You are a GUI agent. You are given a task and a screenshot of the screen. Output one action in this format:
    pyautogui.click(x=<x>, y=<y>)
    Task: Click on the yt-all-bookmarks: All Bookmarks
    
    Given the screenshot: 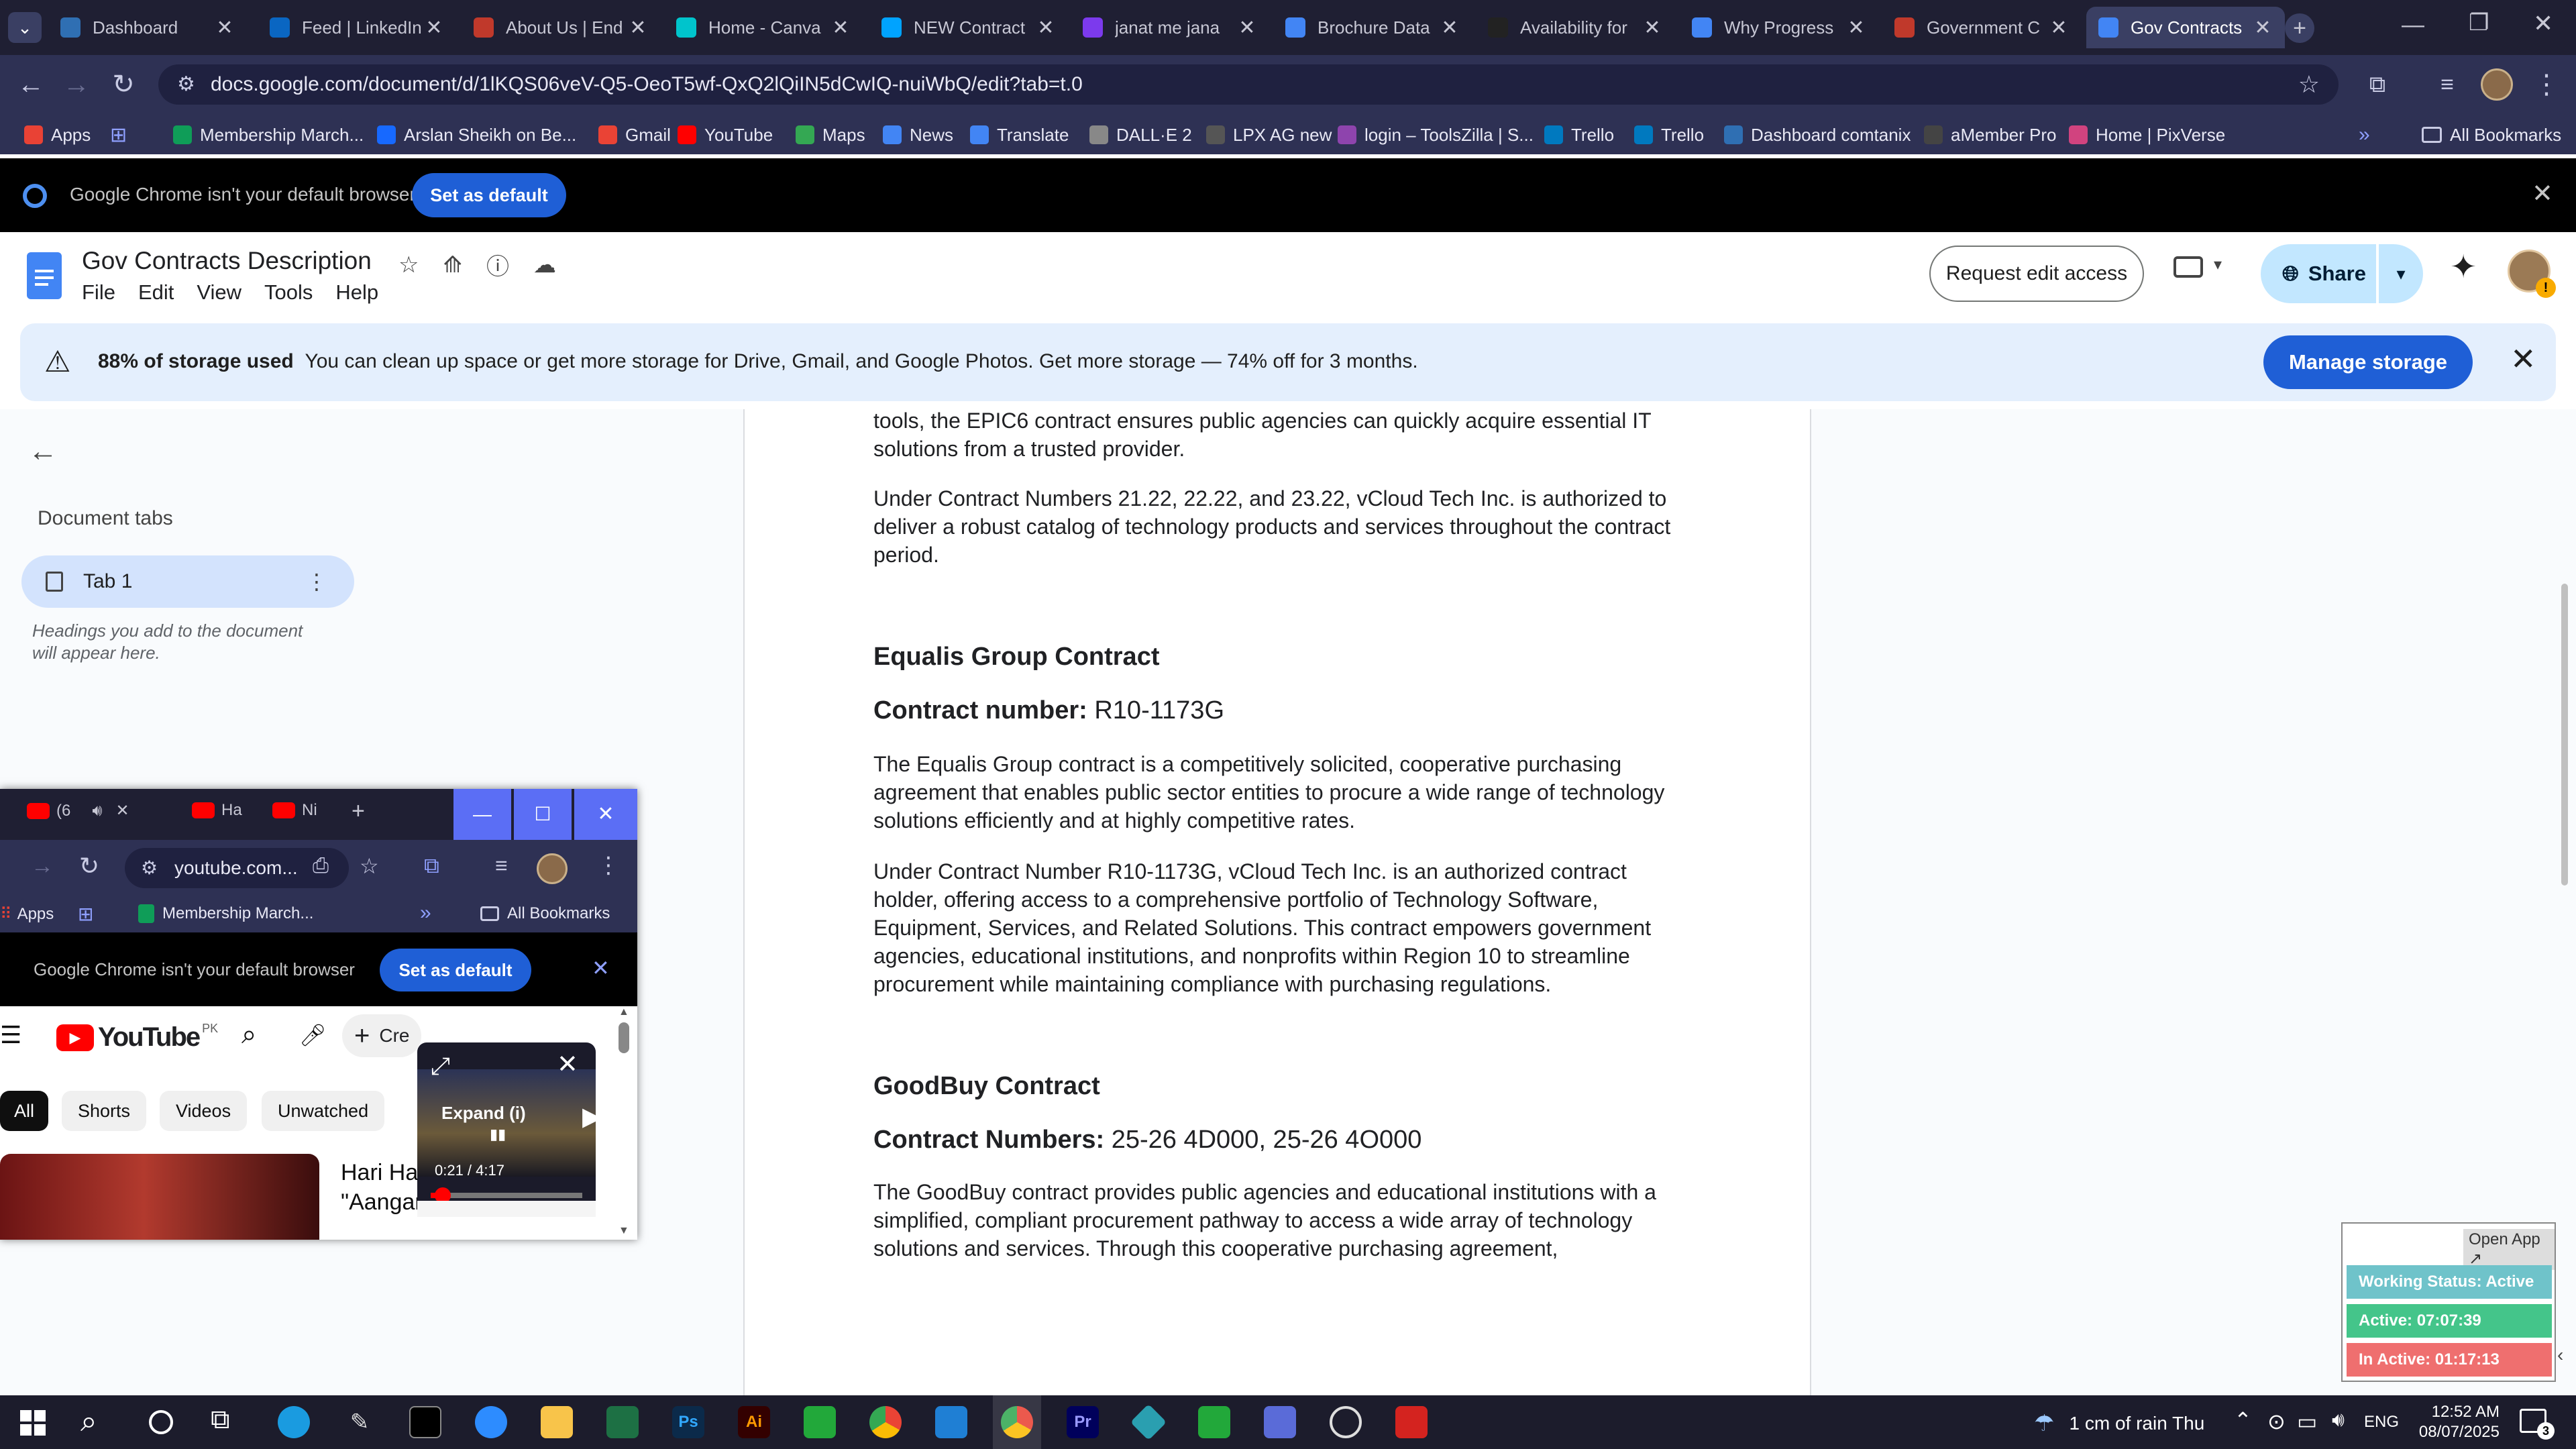 What is the action you would take?
    pyautogui.click(x=545, y=913)
    